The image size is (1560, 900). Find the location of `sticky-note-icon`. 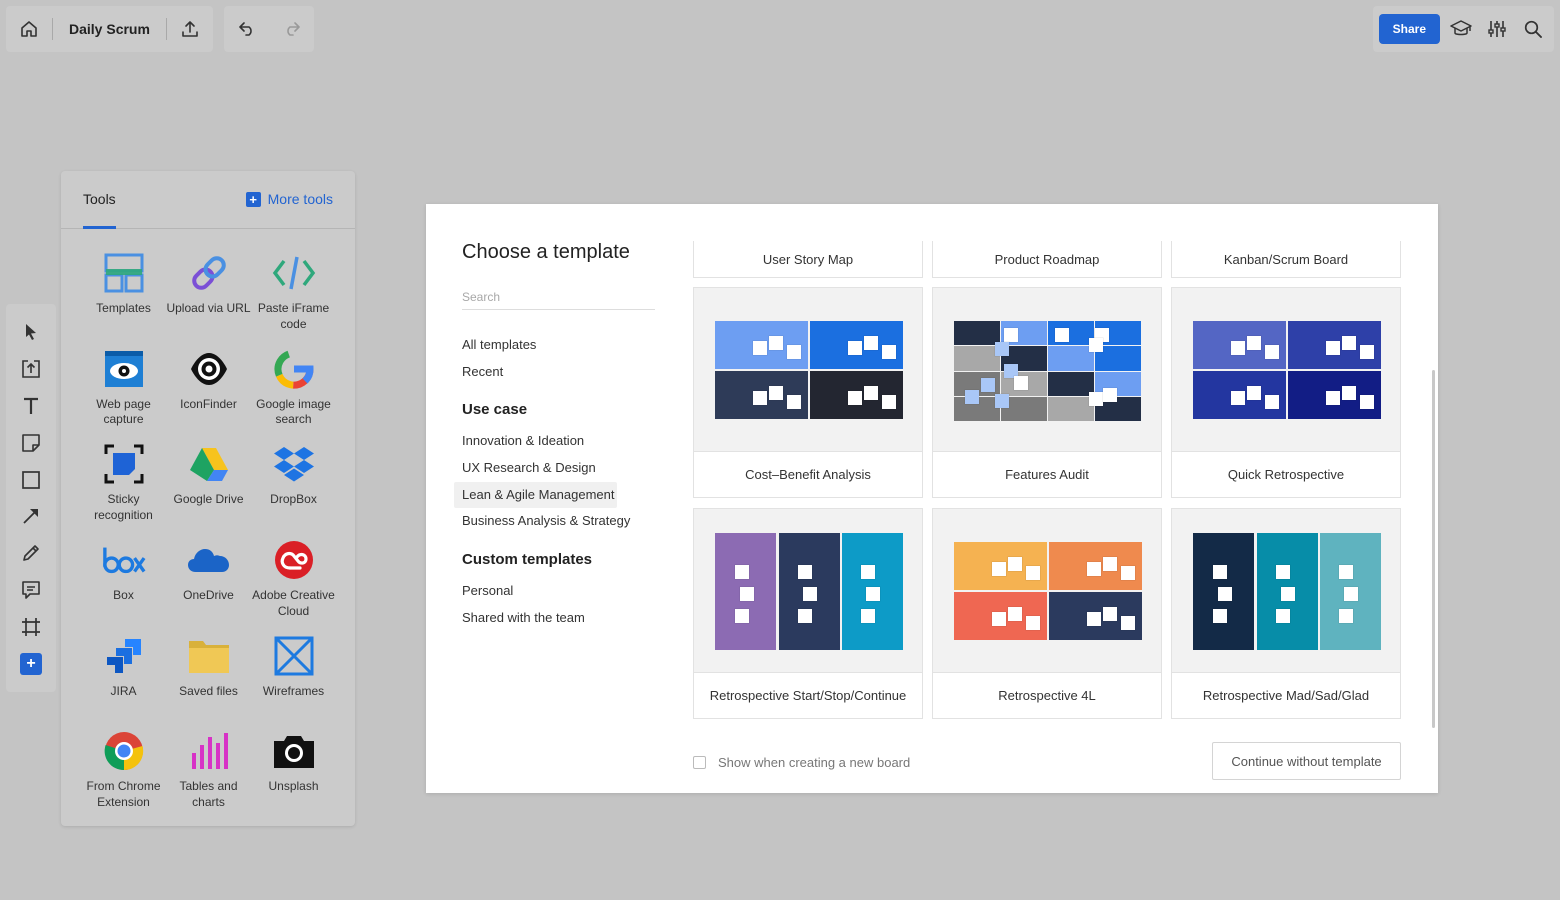

sticky-note-icon is located at coordinates (31, 442).